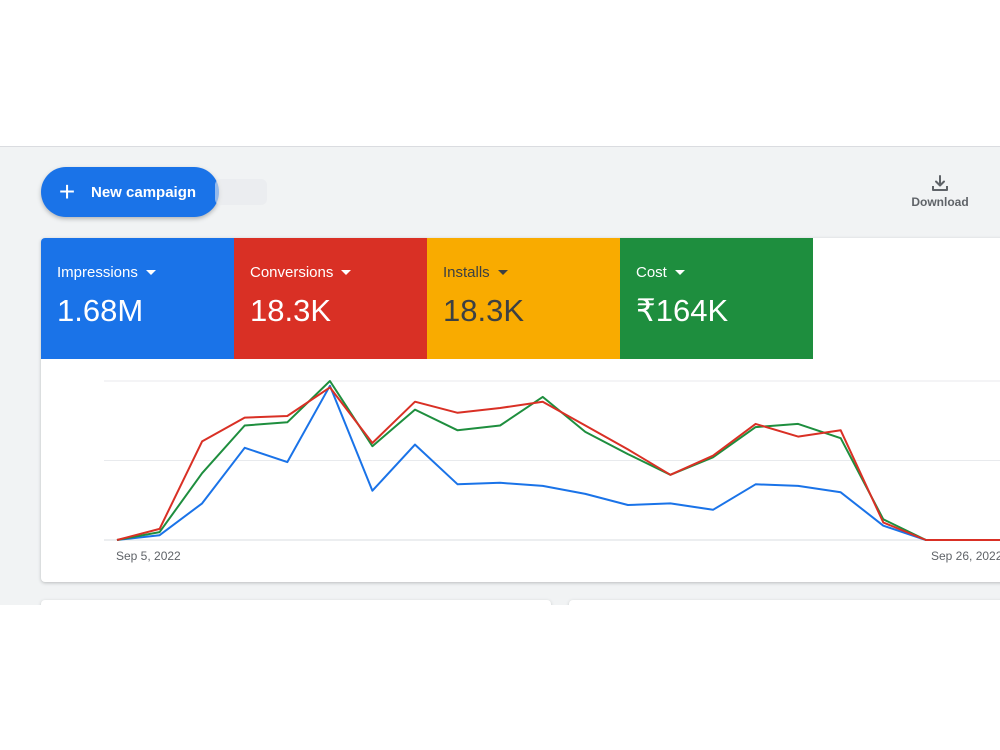  What do you see at coordinates (651, 272) in the screenshot?
I see `metric-label: Cost` at bounding box center [651, 272].